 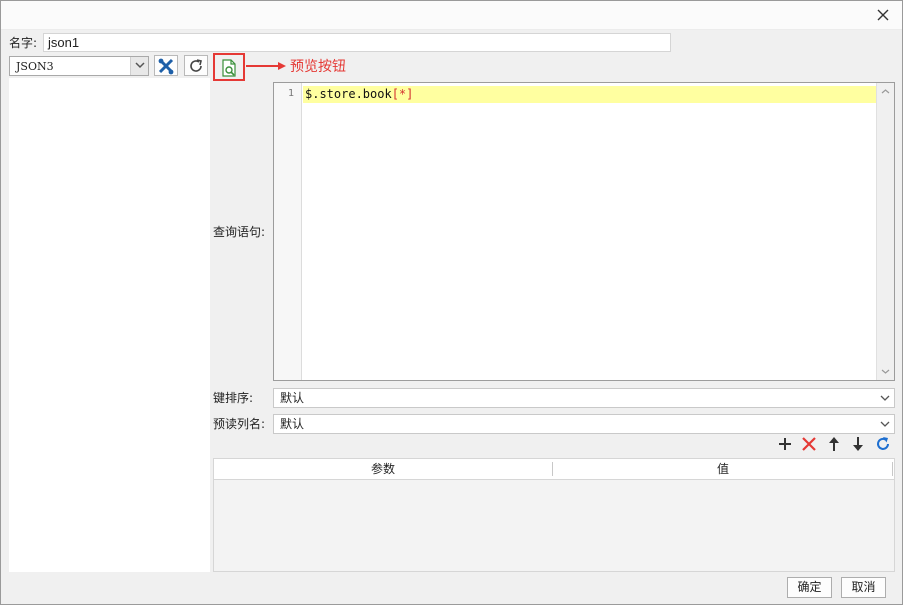 I want to click on editor-gutter: 1, so click(x=288, y=231).